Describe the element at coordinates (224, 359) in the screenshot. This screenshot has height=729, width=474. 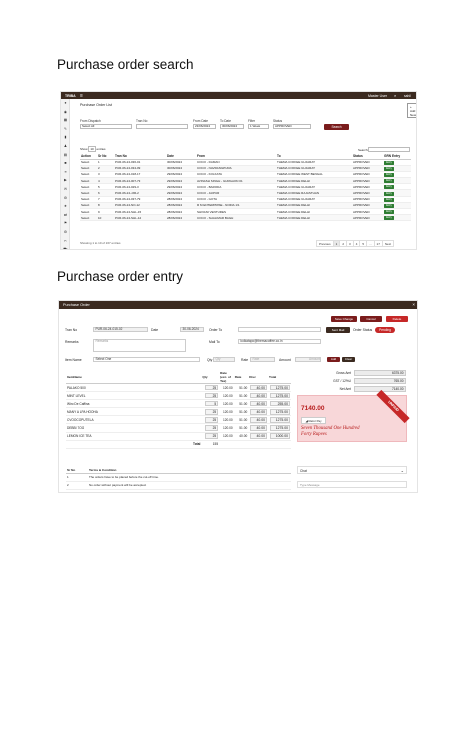
I see `qty-field: Qty` at that location.